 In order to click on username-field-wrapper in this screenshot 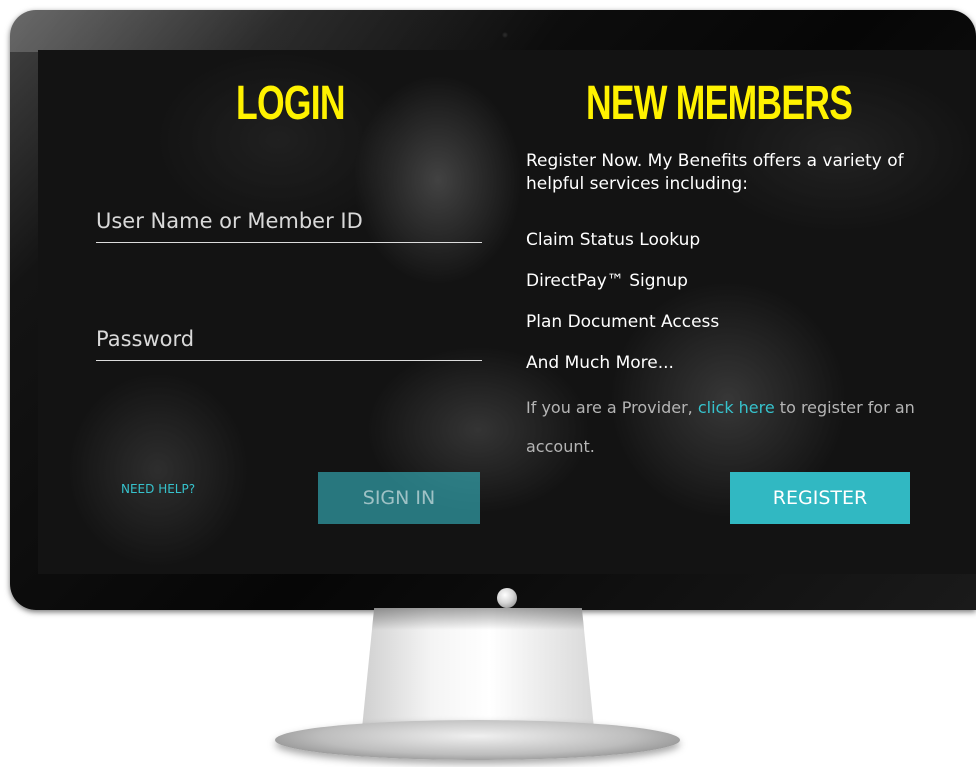, I will do `click(289, 221)`.